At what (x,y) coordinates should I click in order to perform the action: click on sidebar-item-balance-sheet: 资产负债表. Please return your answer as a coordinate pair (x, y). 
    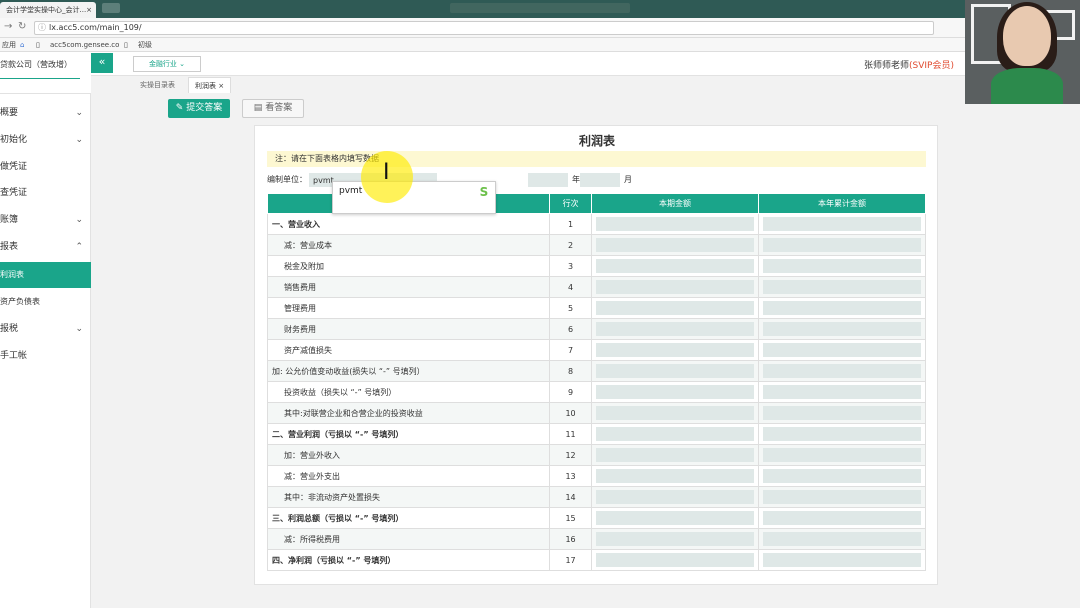
    Looking at the image, I should click on (45, 302).